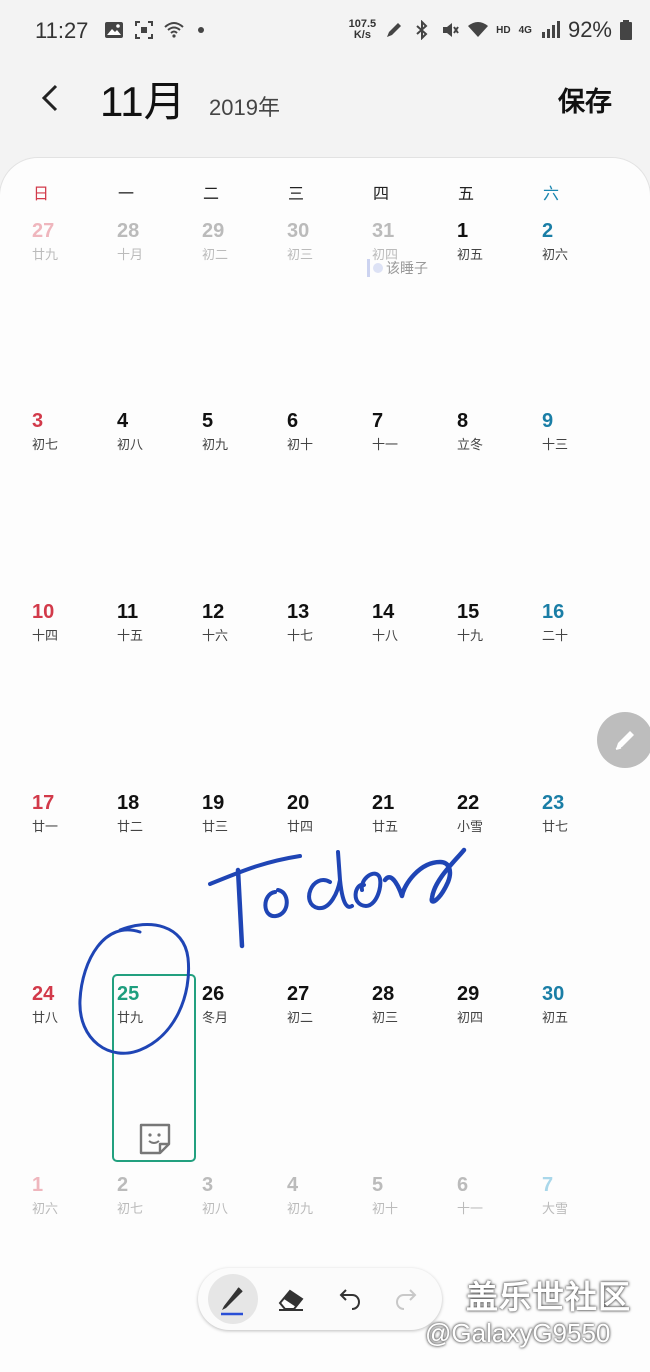 This screenshot has width=650, height=1372. I want to click on day-cell: 28 初三, so click(414, 1068).